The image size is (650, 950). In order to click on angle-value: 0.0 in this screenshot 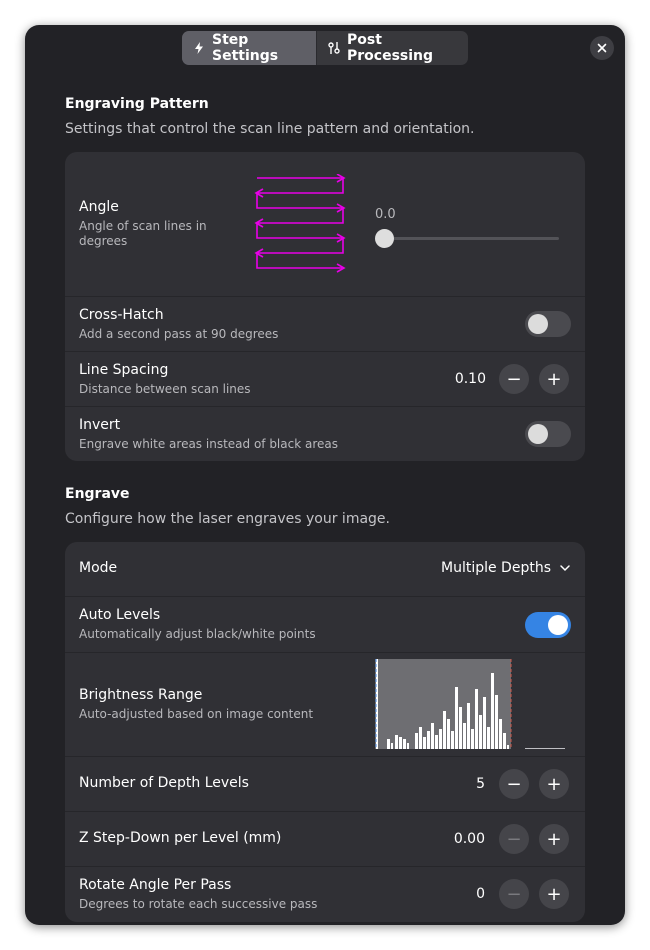, I will do `click(385, 214)`.